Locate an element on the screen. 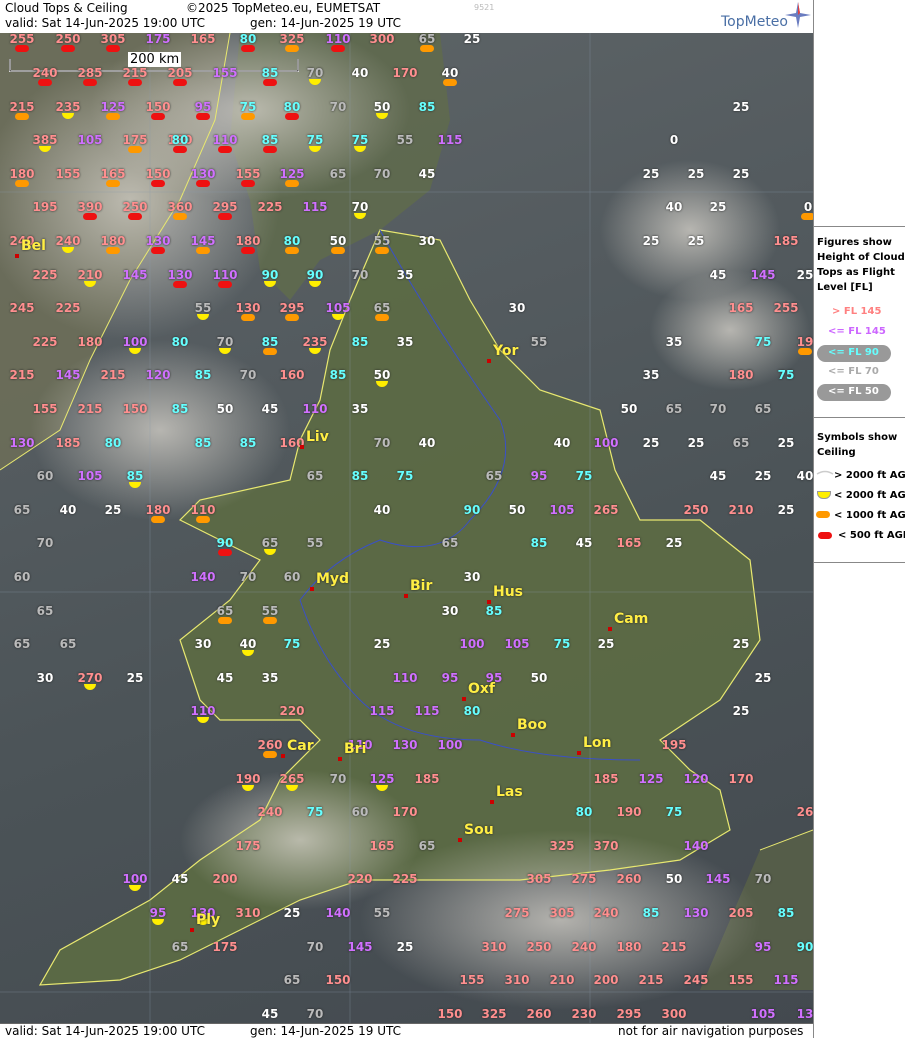  cloud-top-label: 60 is located at coordinates (360, 812).